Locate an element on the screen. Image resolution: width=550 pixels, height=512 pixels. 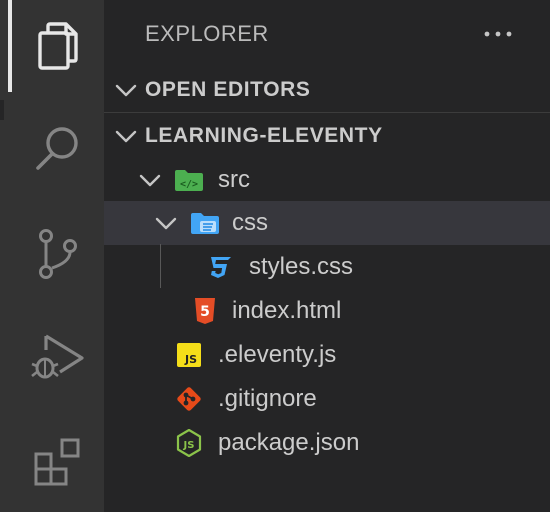
tree-item-label: css is located at coordinates (250, 222).